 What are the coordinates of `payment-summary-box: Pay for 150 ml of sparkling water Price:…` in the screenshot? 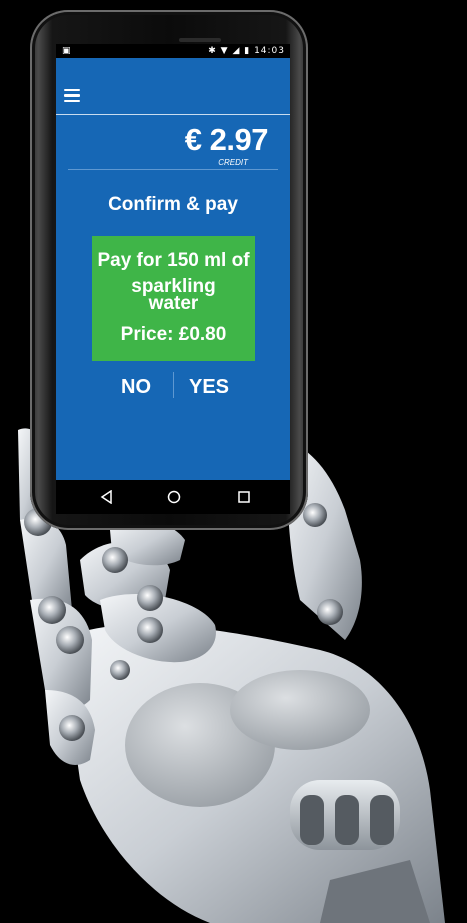 It's located at (173, 298).